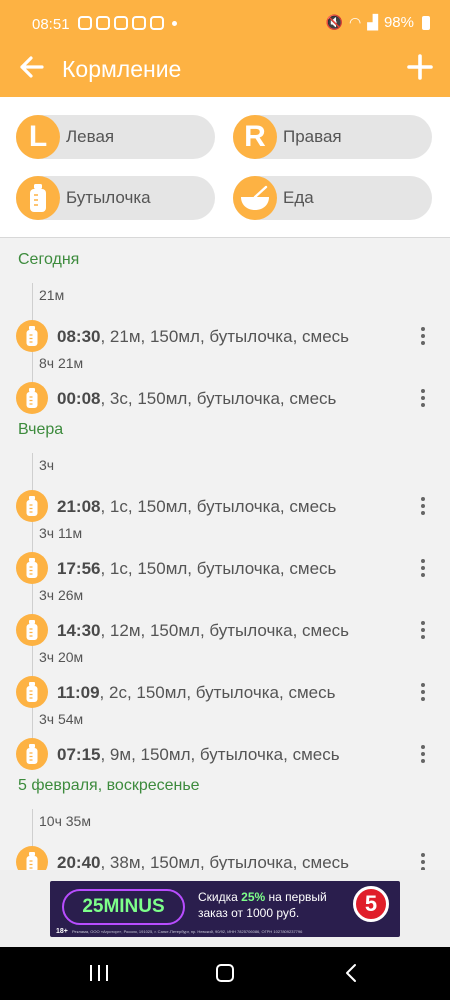 The height and width of the screenshot is (1000, 450). I want to click on feeding-entry: 00:08, 3с, 150мл, бутылочка, смесь, so click(226, 399).